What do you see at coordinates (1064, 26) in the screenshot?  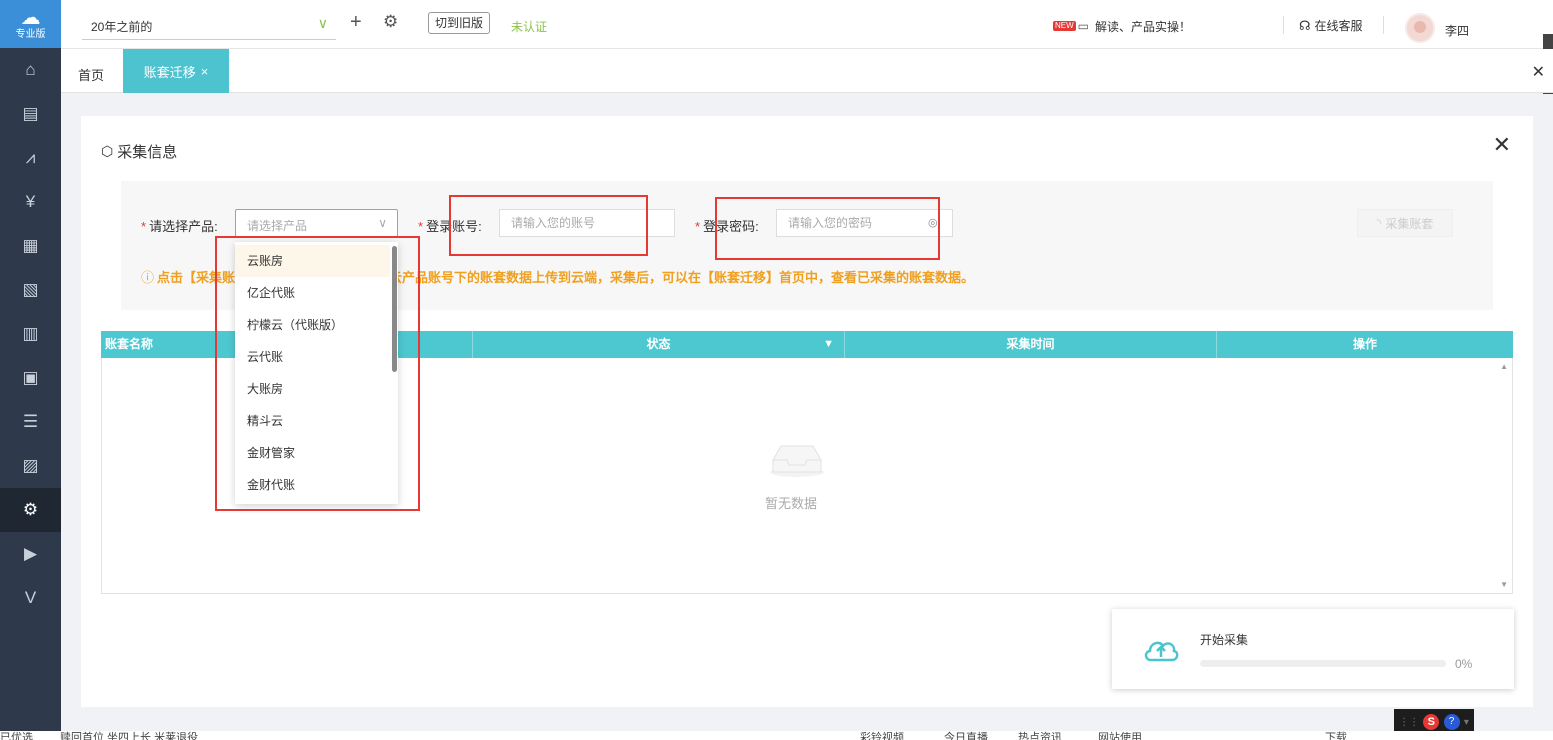 I see `new-badge: NEW` at bounding box center [1064, 26].